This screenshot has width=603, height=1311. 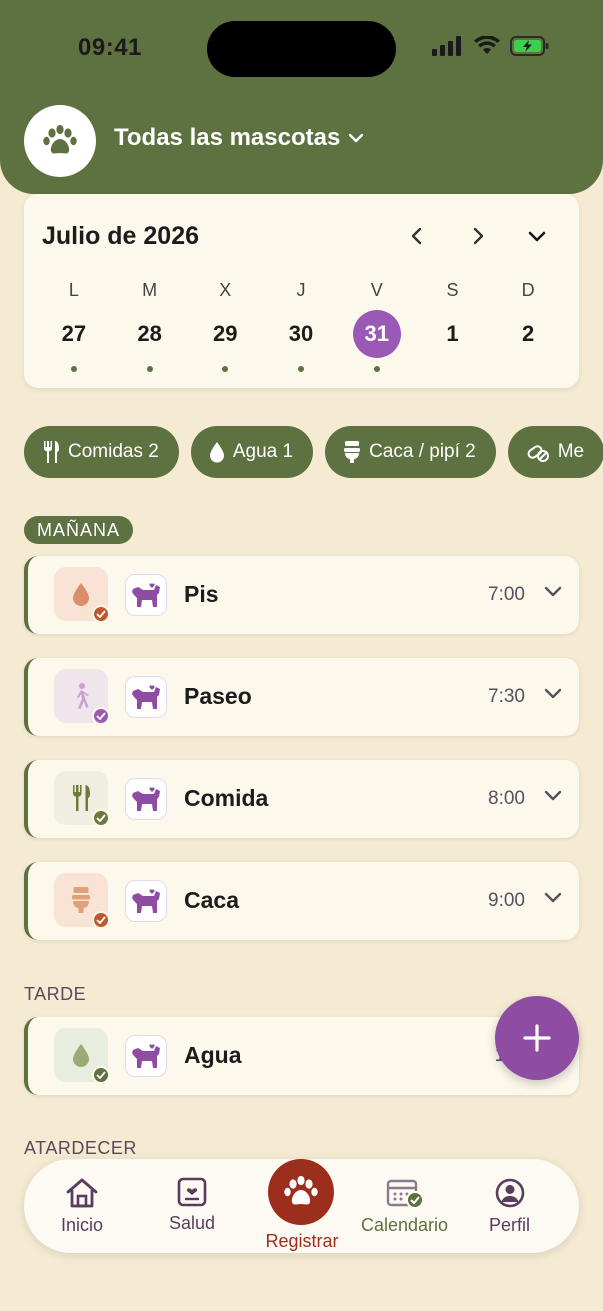 I want to click on app-header: 09:41 Todas las mascotas, so click(x=301, y=97).